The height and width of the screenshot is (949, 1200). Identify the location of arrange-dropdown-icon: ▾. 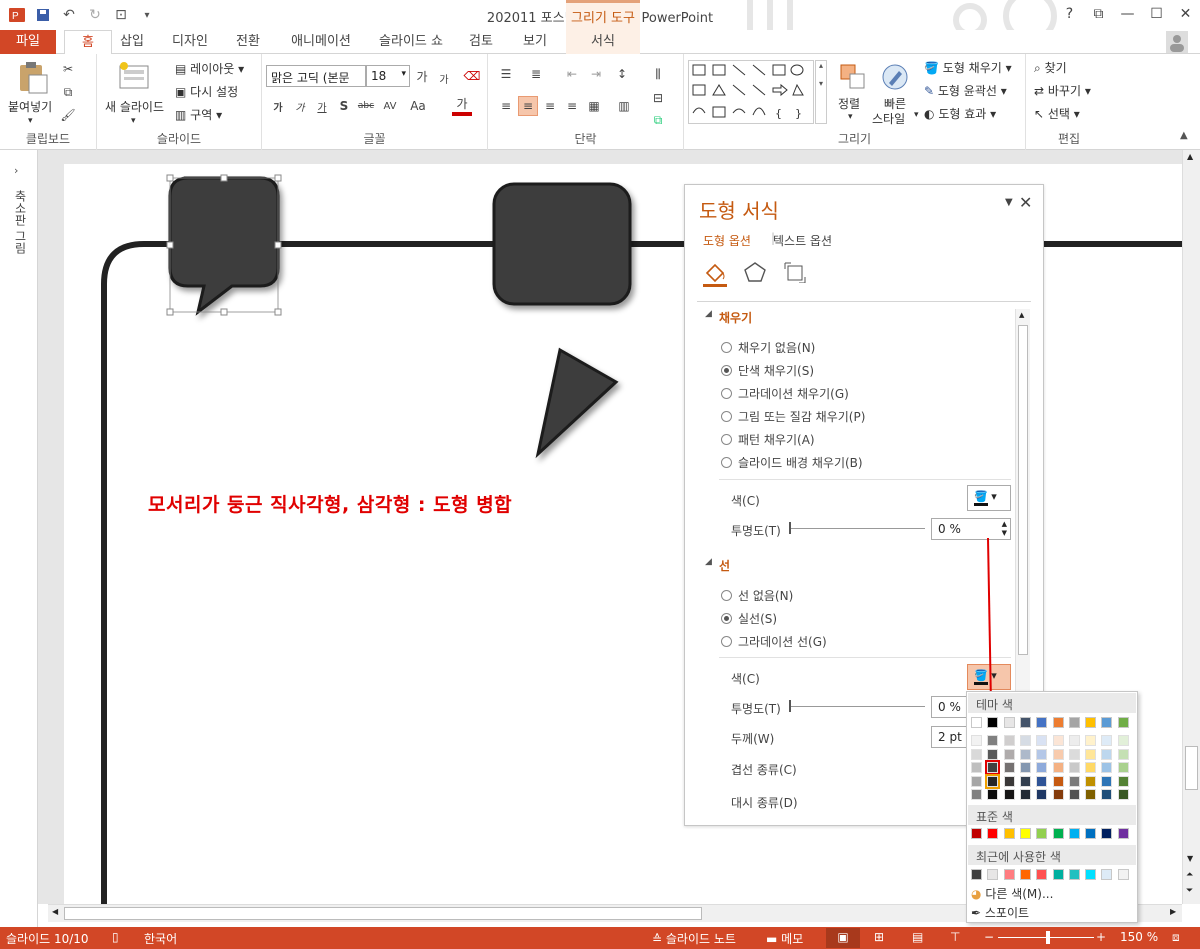
(850, 117).